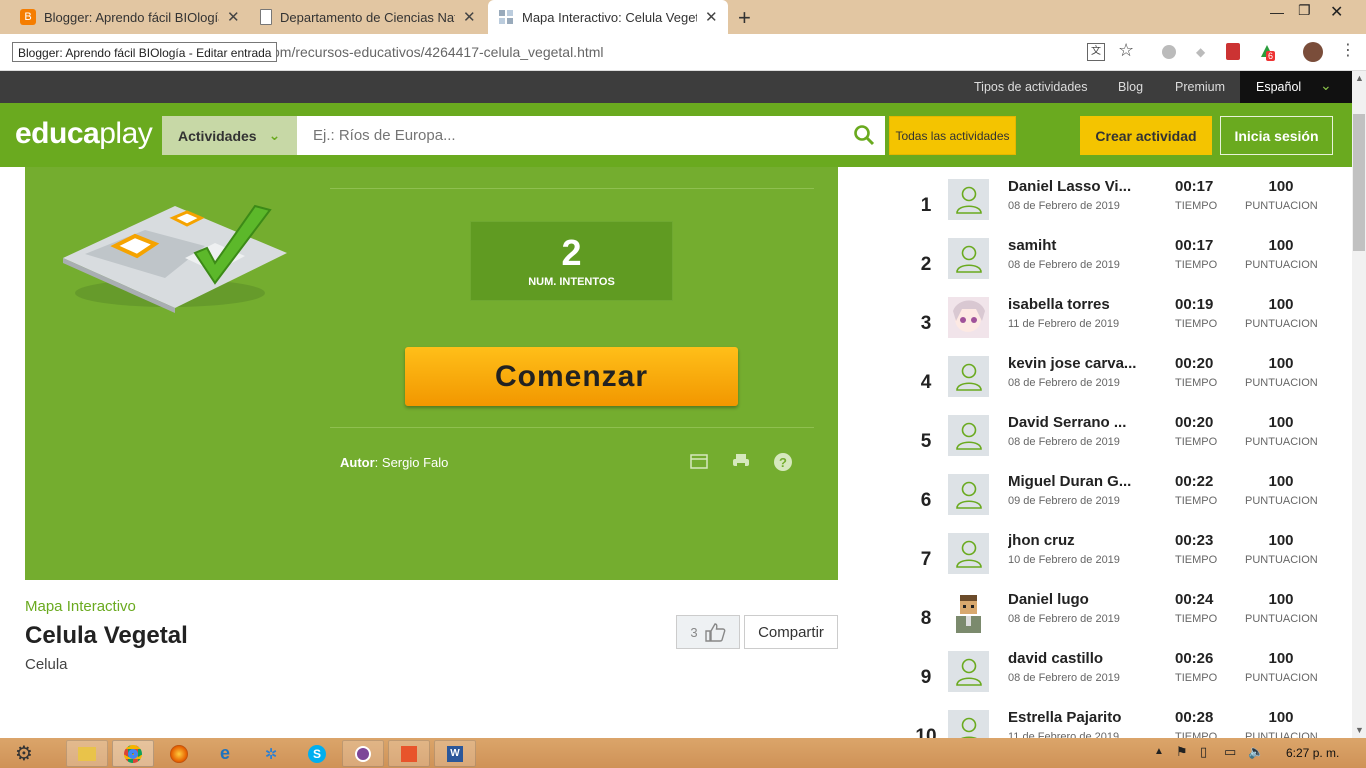 The height and width of the screenshot is (768, 1366). Describe the element at coordinates (1230, 752) in the screenshot. I see `network-icon: ▭` at that location.